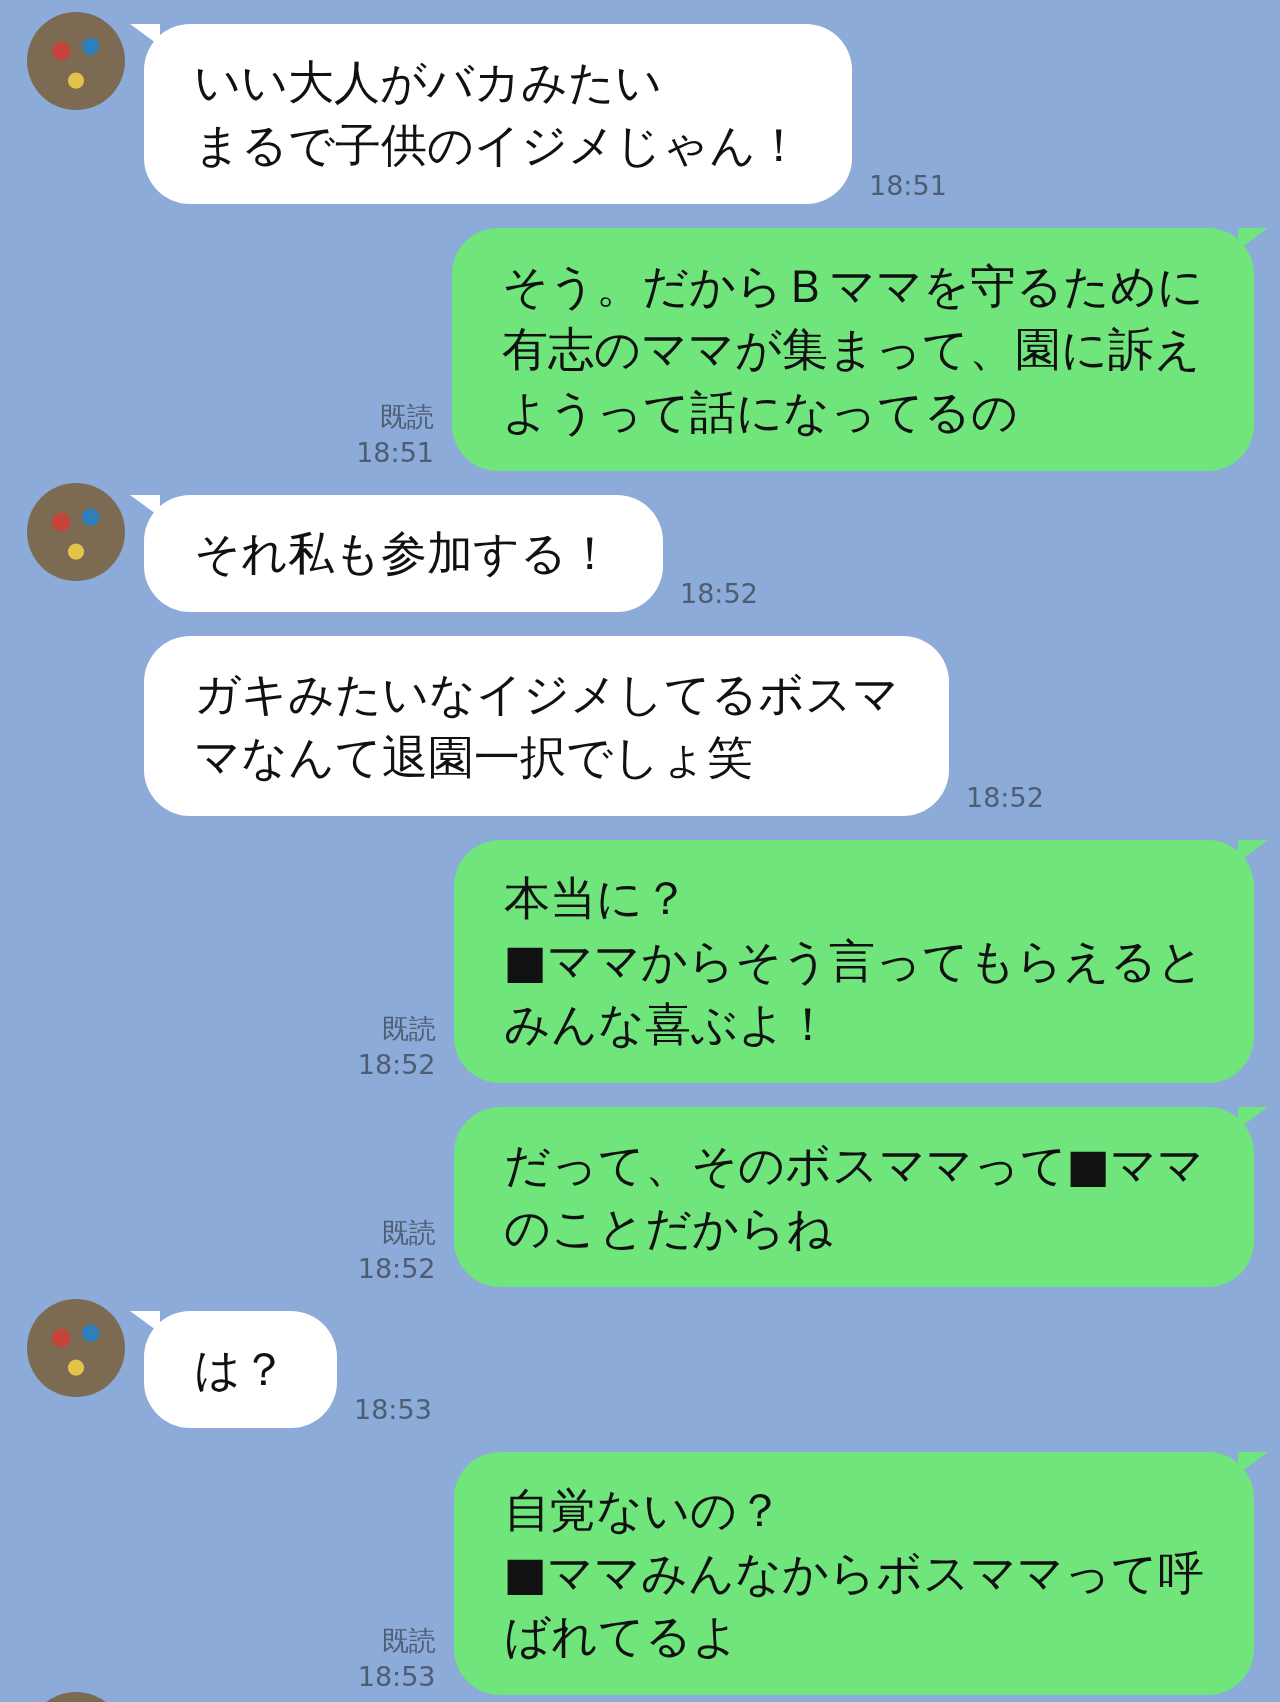 This screenshot has height=1702, width=1280. What do you see at coordinates (853, 1197) in the screenshot?
I see `message-bubble: だって、そのボスママって■ママ のことだからね` at bounding box center [853, 1197].